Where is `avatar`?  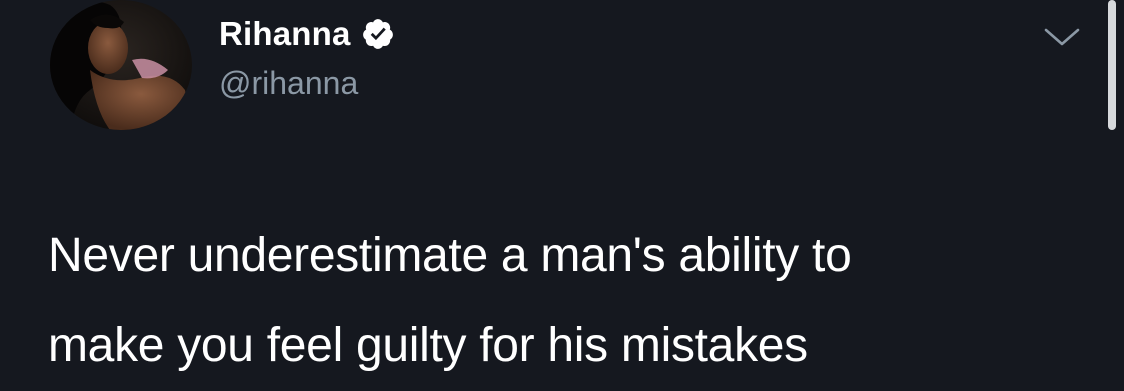
avatar is located at coordinates (121, 65).